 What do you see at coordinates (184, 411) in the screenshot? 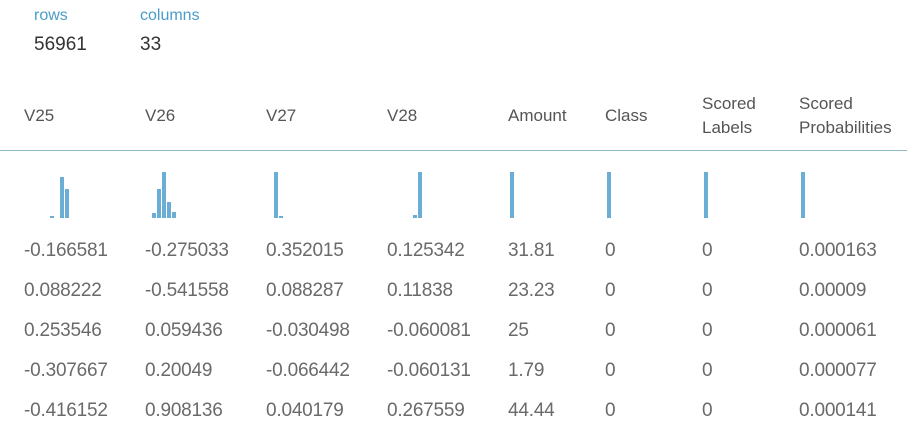
I see `table-cell: 0.908136` at bounding box center [184, 411].